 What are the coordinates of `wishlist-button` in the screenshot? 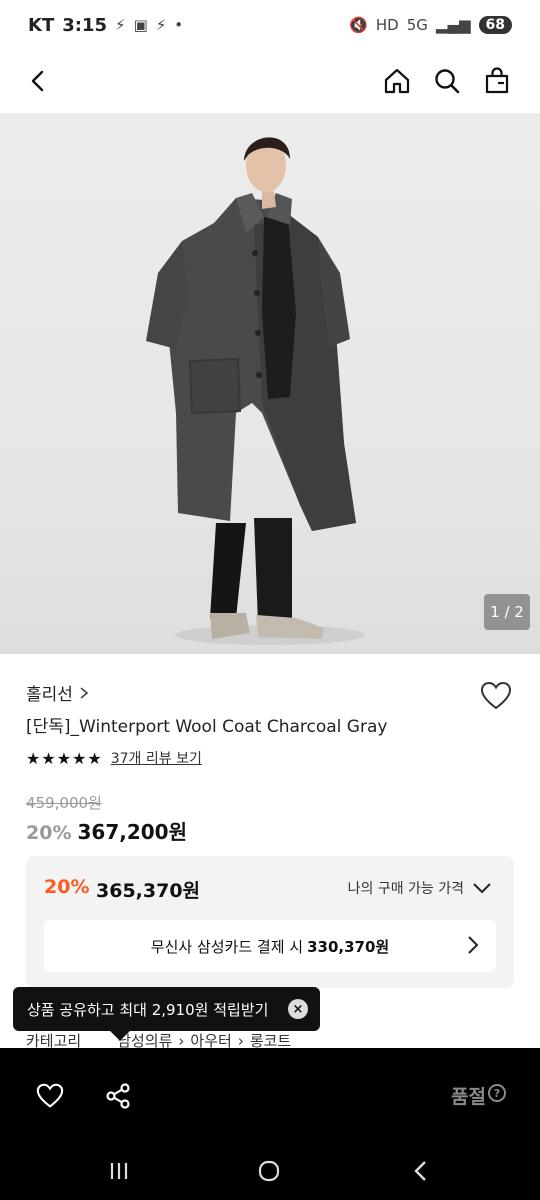 It's located at (496, 696).